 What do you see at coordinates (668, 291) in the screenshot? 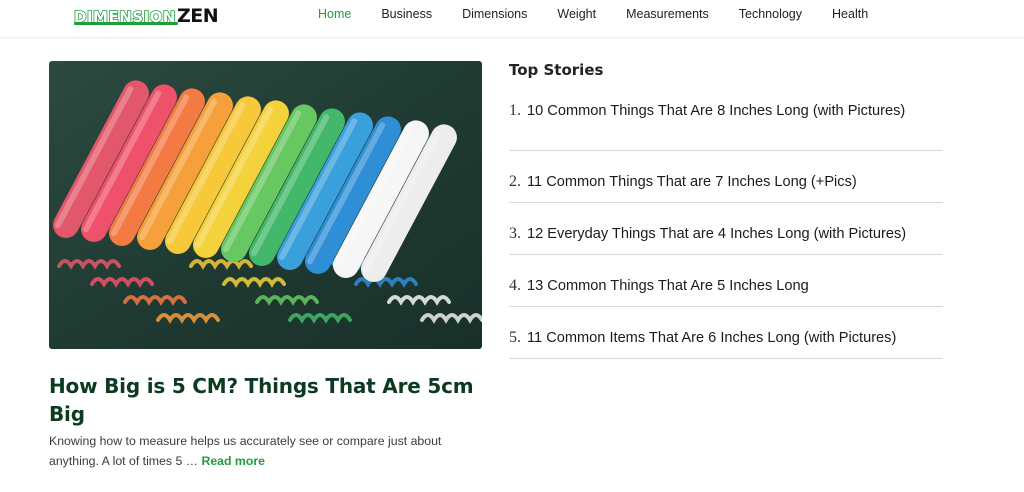
I see `story-link: 13 Common Things That Are 5 Inches Long` at bounding box center [668, 291].